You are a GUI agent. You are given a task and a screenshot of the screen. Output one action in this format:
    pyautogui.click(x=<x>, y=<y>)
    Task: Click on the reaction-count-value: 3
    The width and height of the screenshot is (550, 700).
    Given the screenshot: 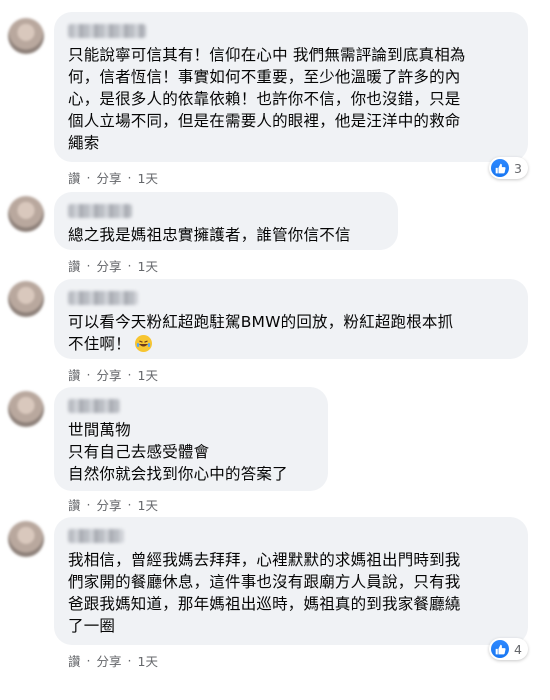 What is the action you would take?
    pyautogui.click(x=518, y=168)
    